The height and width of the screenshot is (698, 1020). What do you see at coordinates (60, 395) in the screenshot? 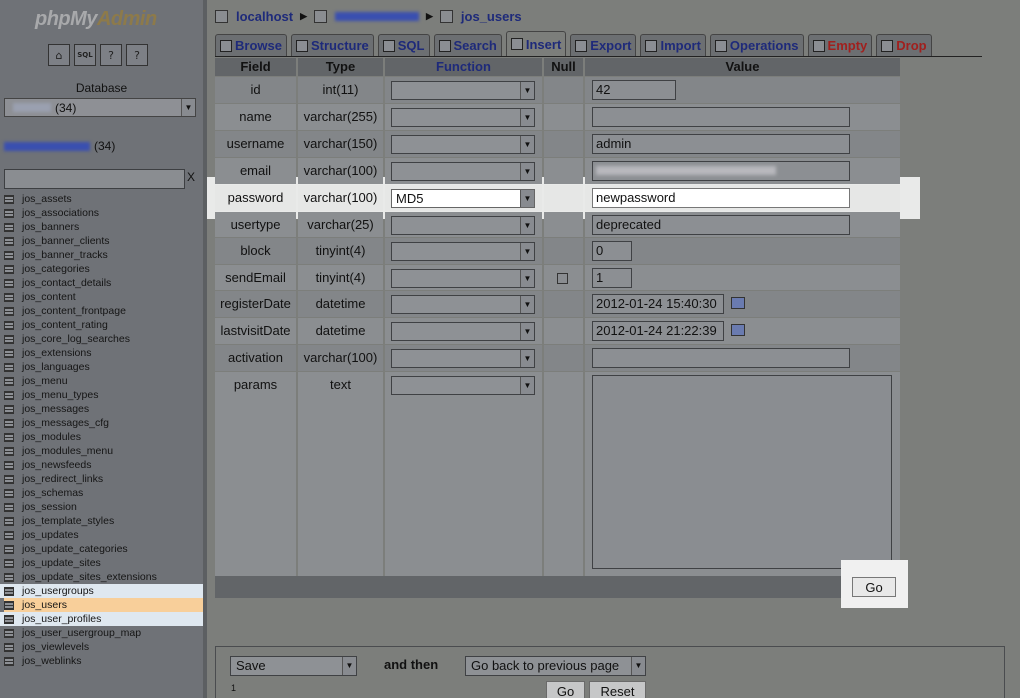
I see `table-name: jos_menu_types` at bounding box center [60, 395].